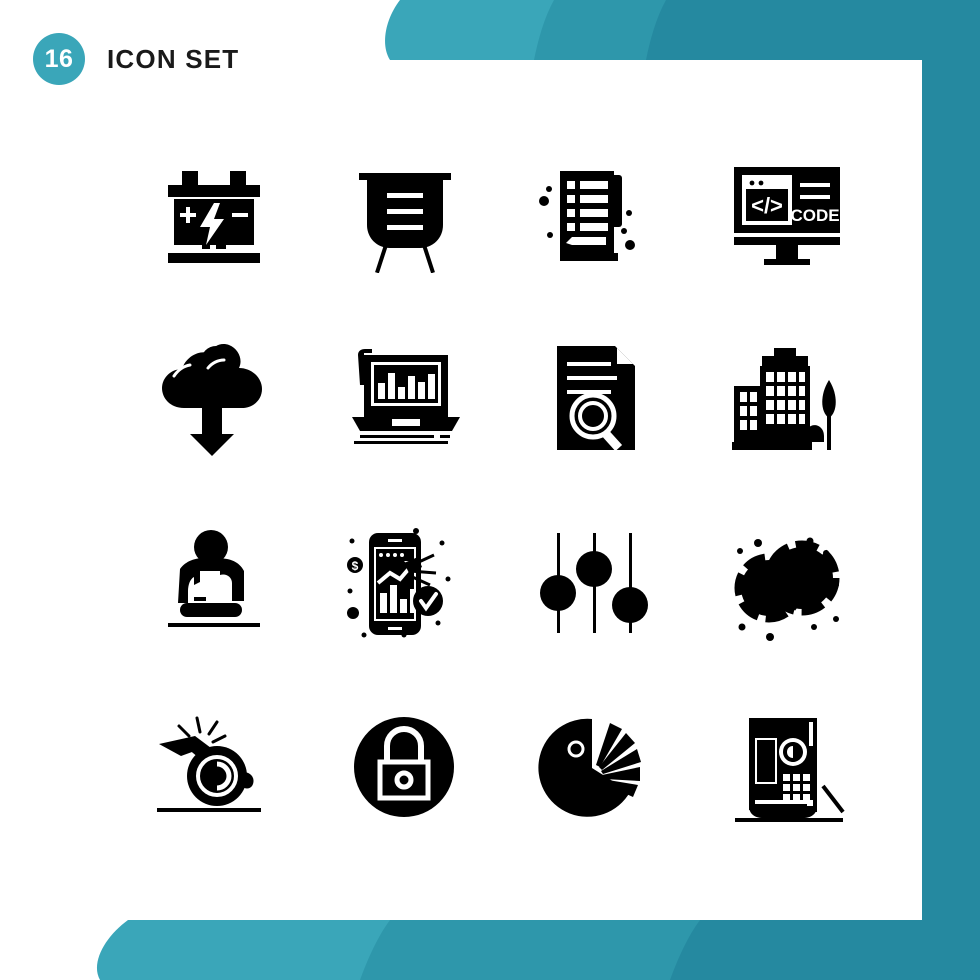 Image resolution: width=980 pixels, height=980 pixels. I want to click on icon-pie-chart, so click(595, 767).